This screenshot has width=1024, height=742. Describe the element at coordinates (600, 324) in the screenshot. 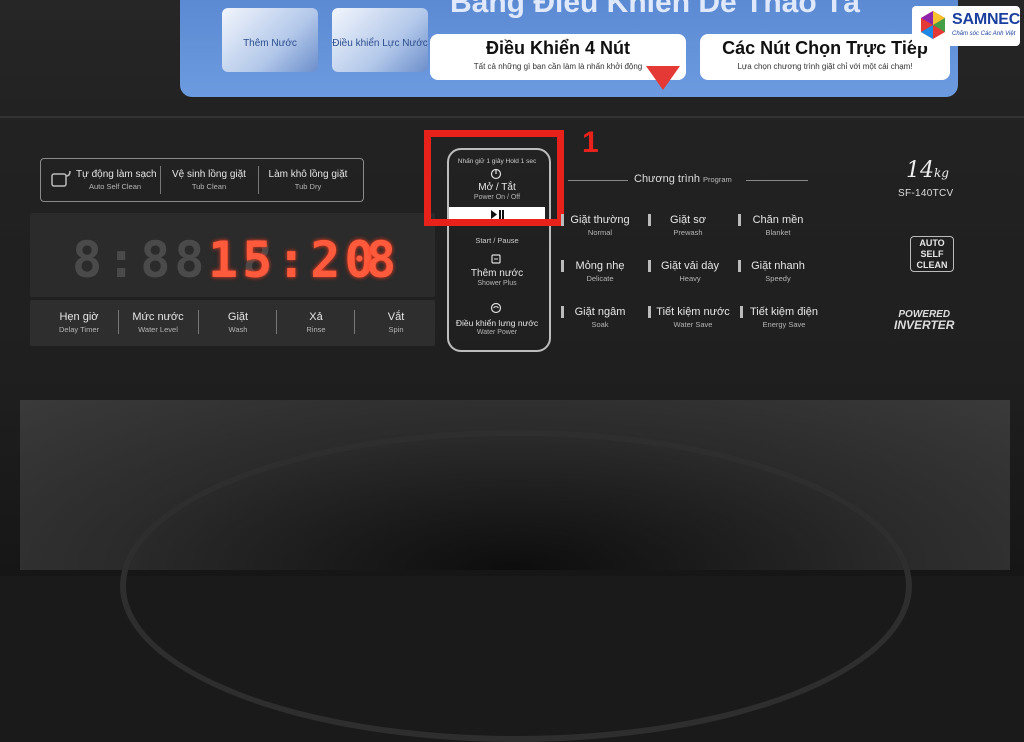

I see `program-label-en: Soak` at that location.